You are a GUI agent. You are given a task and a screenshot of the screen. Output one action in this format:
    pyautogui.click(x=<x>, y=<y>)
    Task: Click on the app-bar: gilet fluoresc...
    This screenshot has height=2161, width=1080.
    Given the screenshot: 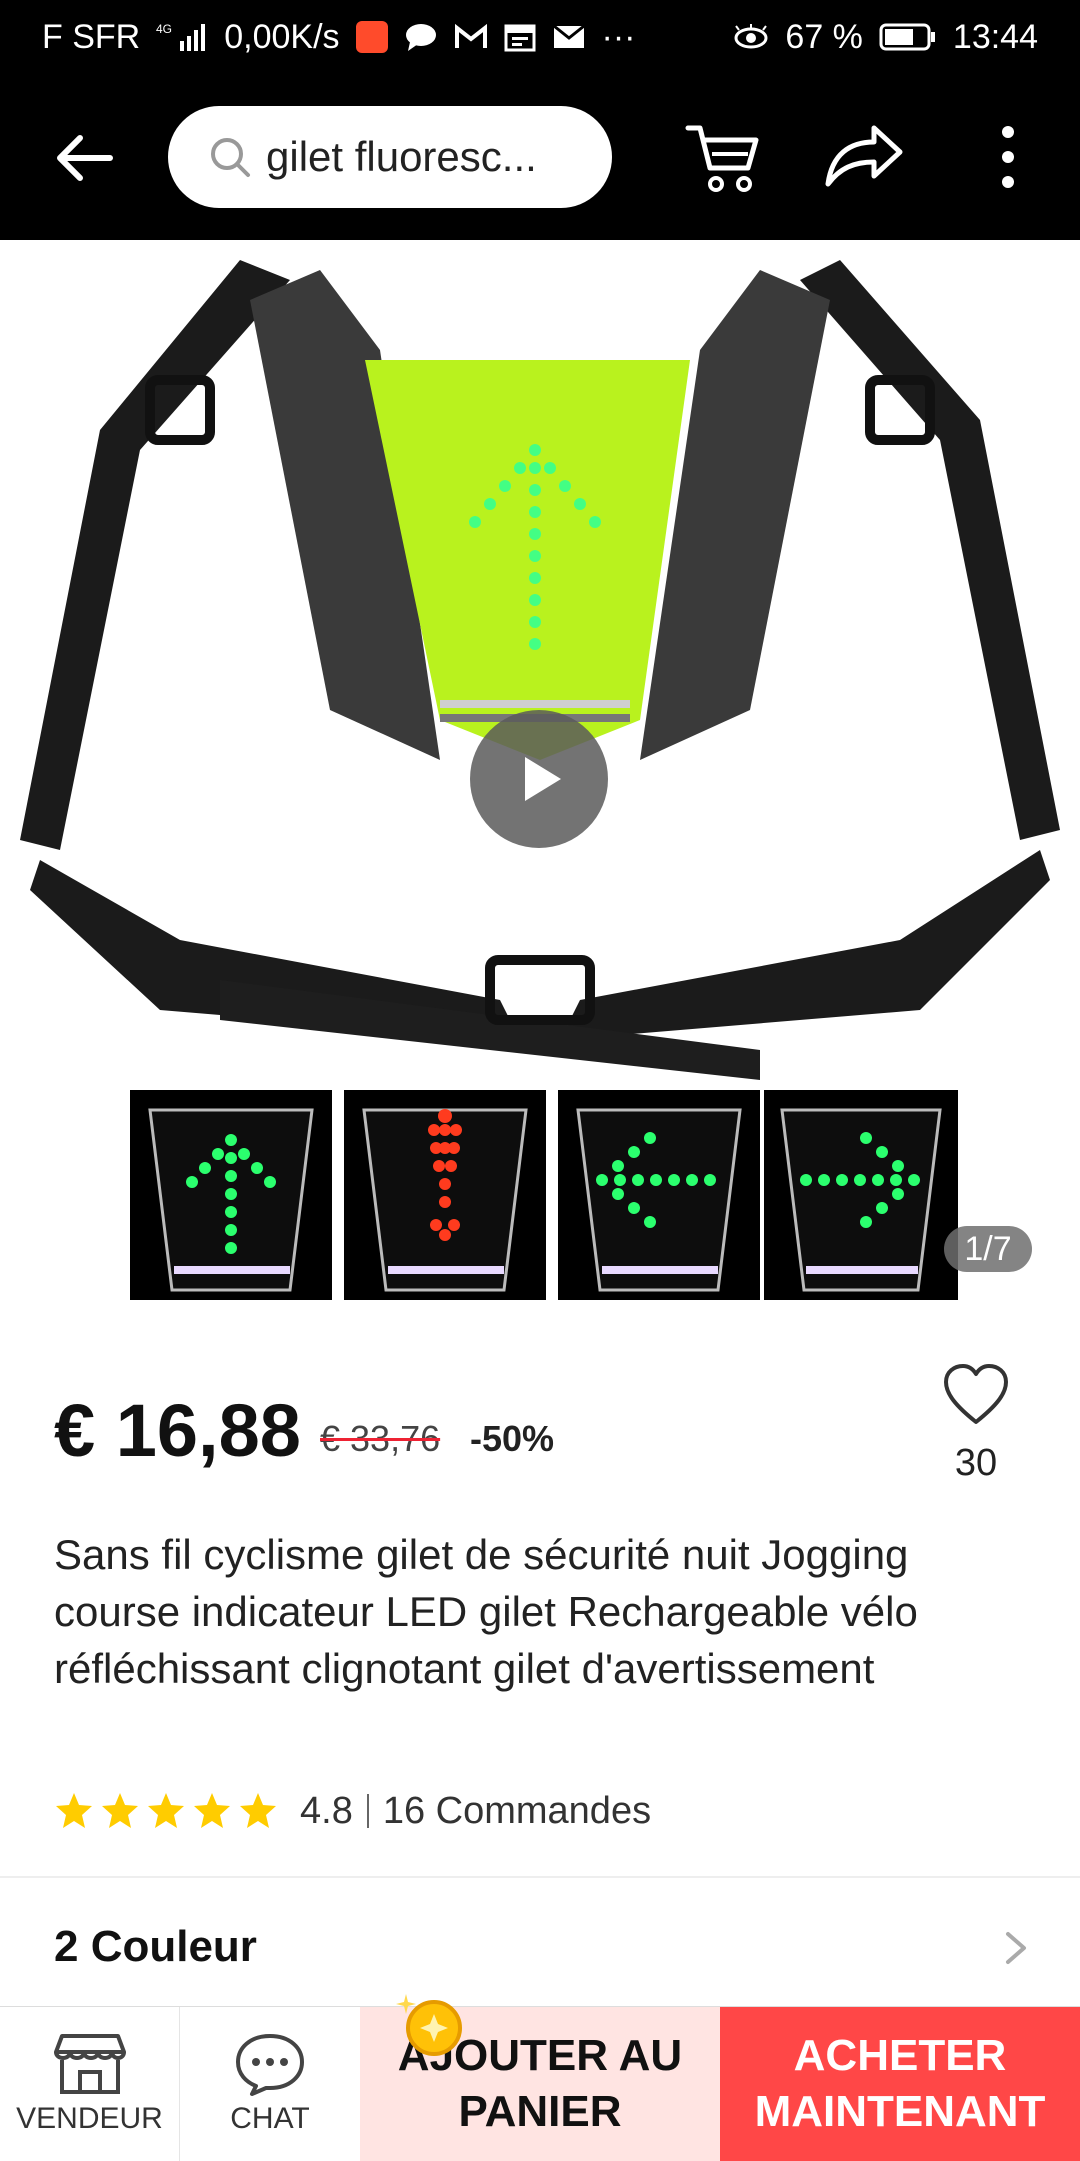 What is the action you would take?
    pyautogui.click(x=540, y=157)
    